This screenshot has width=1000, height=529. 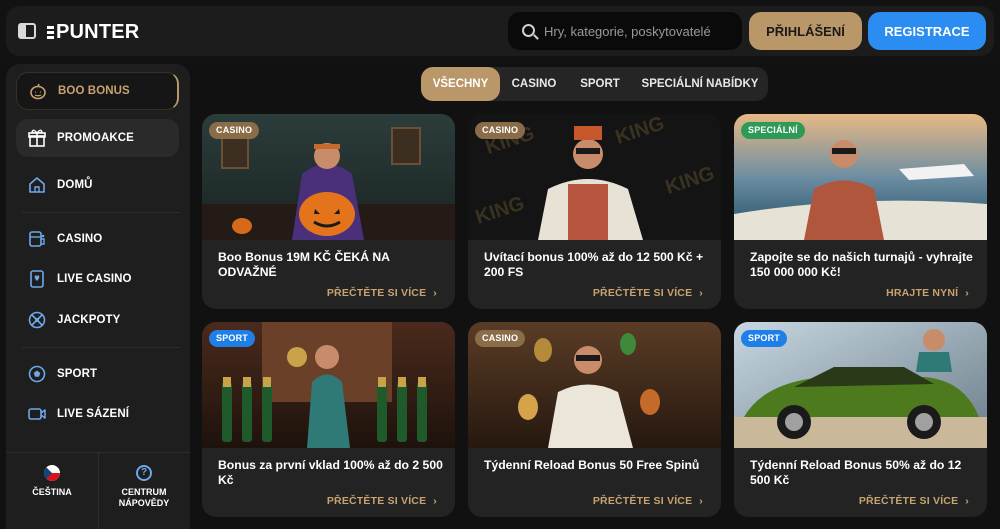 What do you see at coordinates (52, 481) in the screenshot?
I see `language-selector: ČEŠTINA` at bounding box center [52, 481].